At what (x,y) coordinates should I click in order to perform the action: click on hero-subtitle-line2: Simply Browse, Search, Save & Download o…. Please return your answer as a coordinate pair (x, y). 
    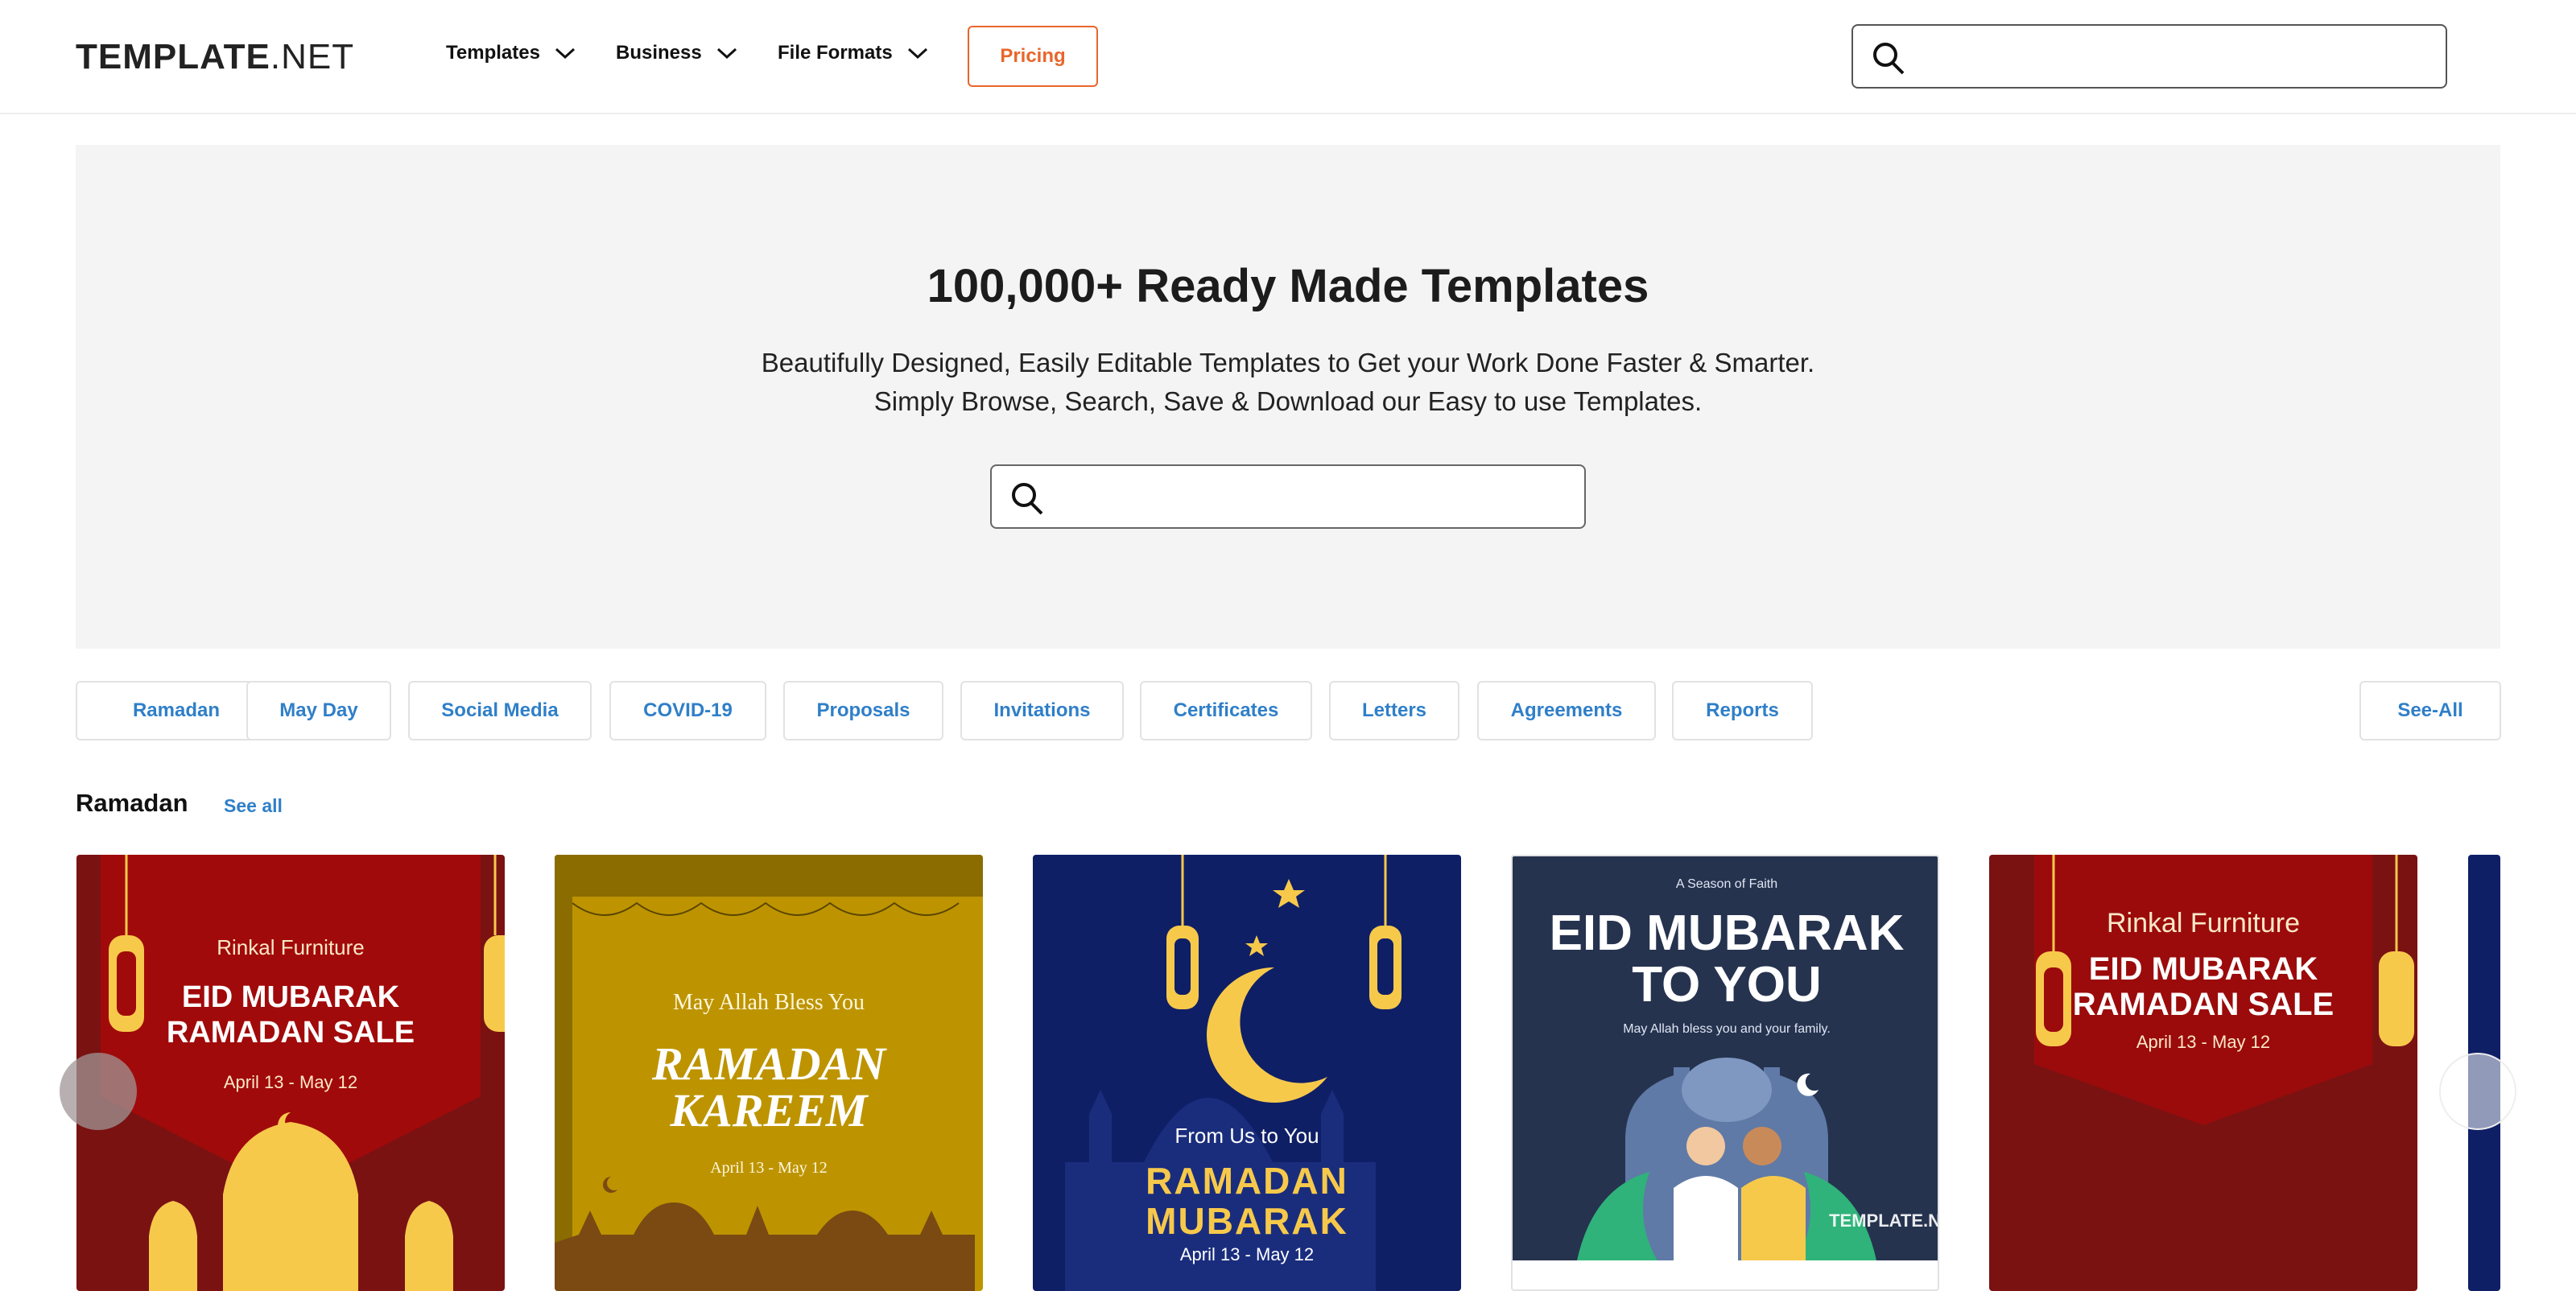
    Looking at the image, I should click on (1288, 401).